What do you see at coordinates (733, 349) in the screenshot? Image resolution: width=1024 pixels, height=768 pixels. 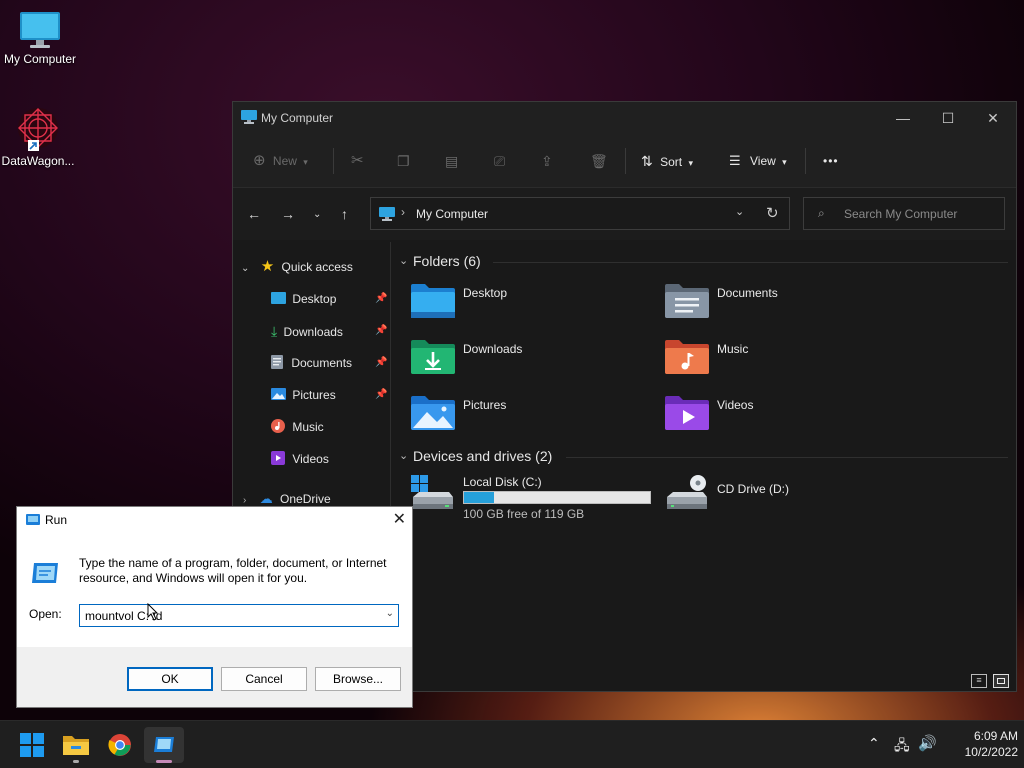 I see `folder-name: Music` at bounding box center [733, 349].